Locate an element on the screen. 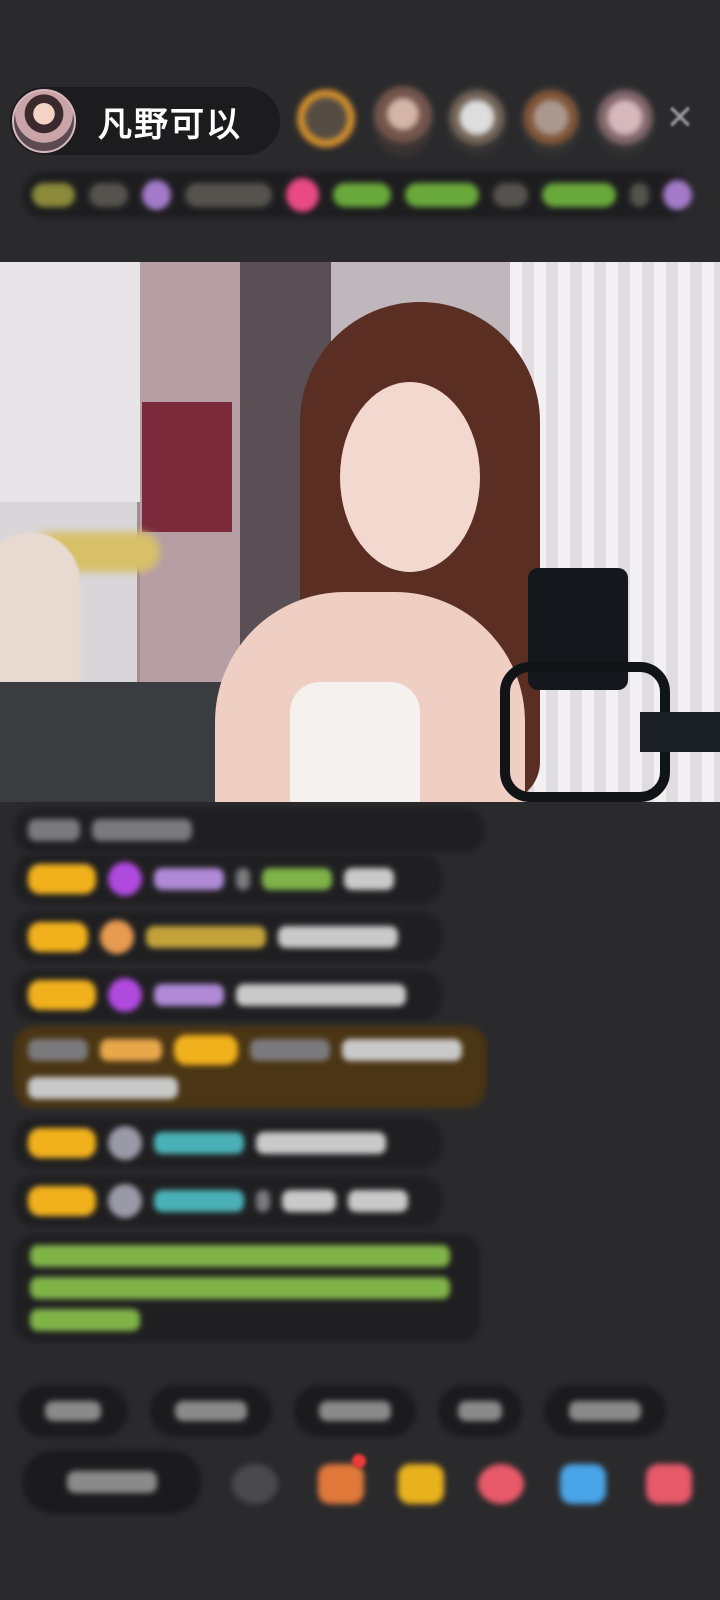  chat-notice-message is located at coordinates (247, 1288).